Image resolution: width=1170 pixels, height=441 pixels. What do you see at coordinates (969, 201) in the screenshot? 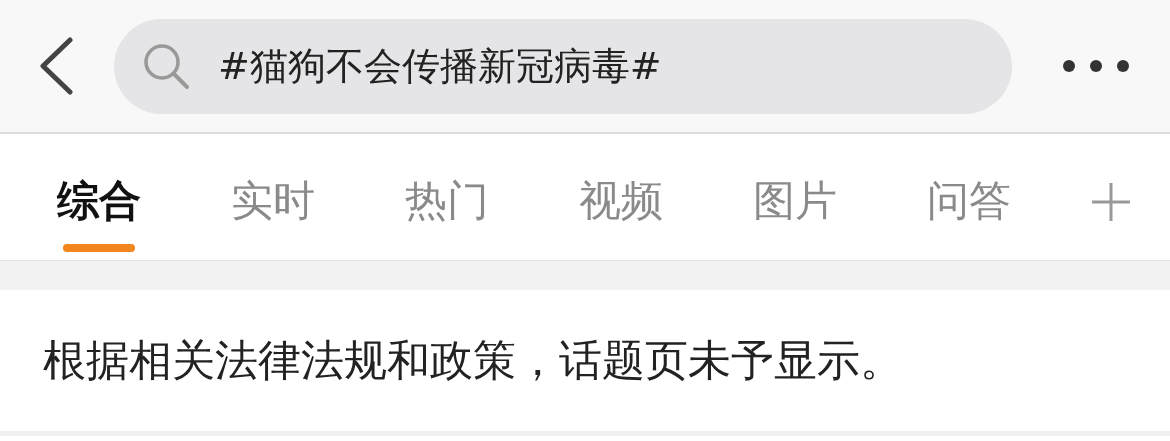
I see `tab: 问答` at bounding box center [969, 201].